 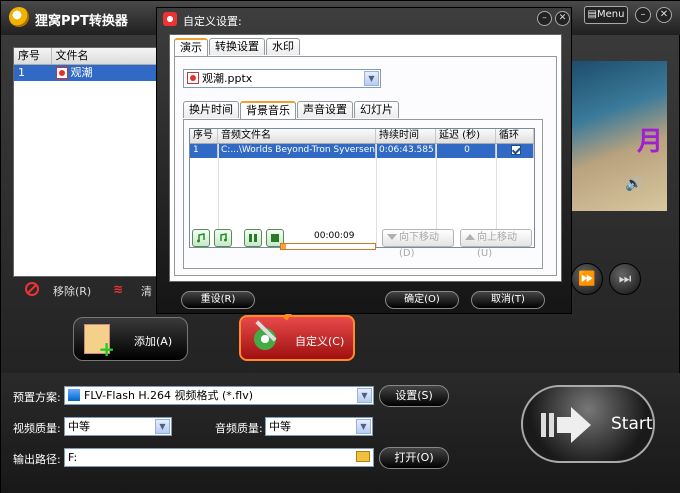 I want to click on menu-icon: ▤, so click(x=592, y=14).